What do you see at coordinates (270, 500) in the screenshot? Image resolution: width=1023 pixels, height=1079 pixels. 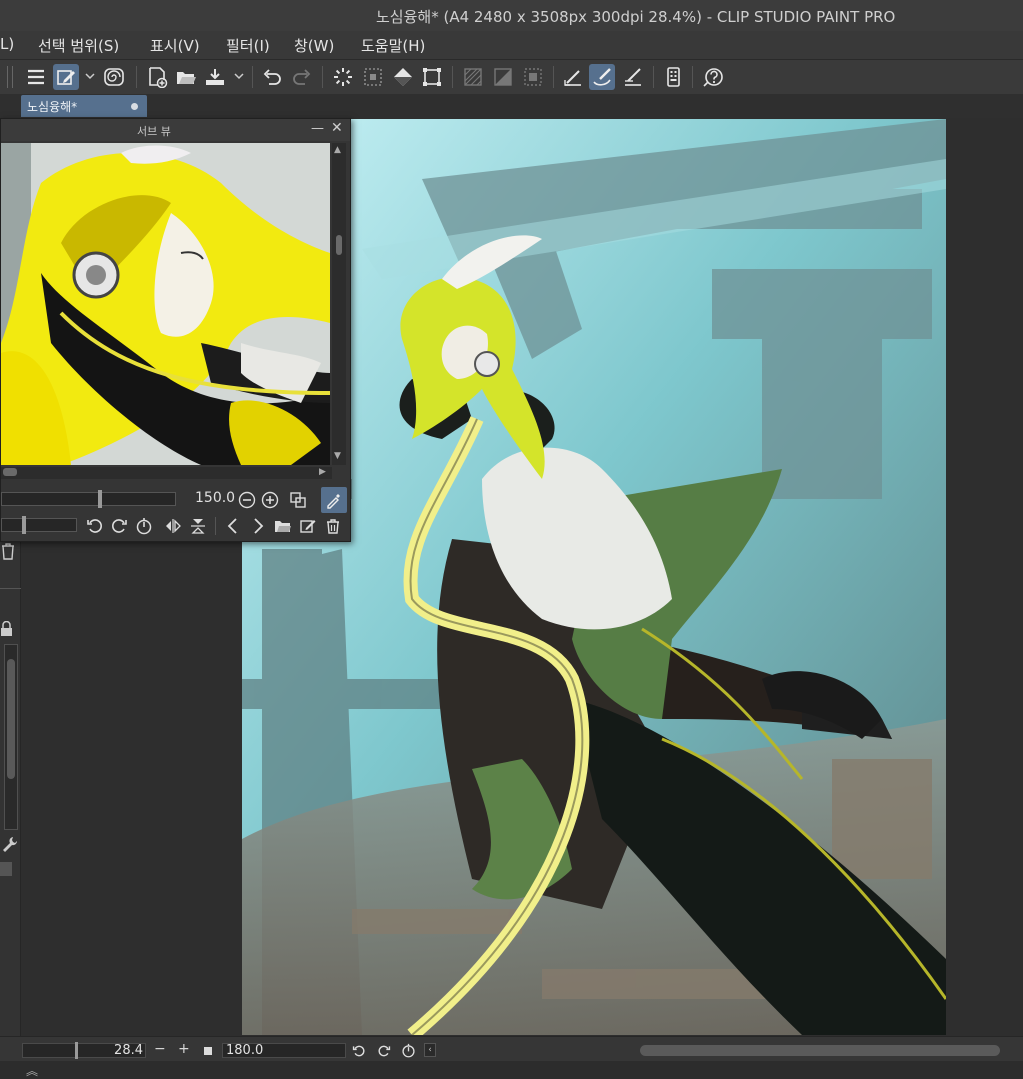 I see `zoom-in-icon` at bounding box center [270, 500].